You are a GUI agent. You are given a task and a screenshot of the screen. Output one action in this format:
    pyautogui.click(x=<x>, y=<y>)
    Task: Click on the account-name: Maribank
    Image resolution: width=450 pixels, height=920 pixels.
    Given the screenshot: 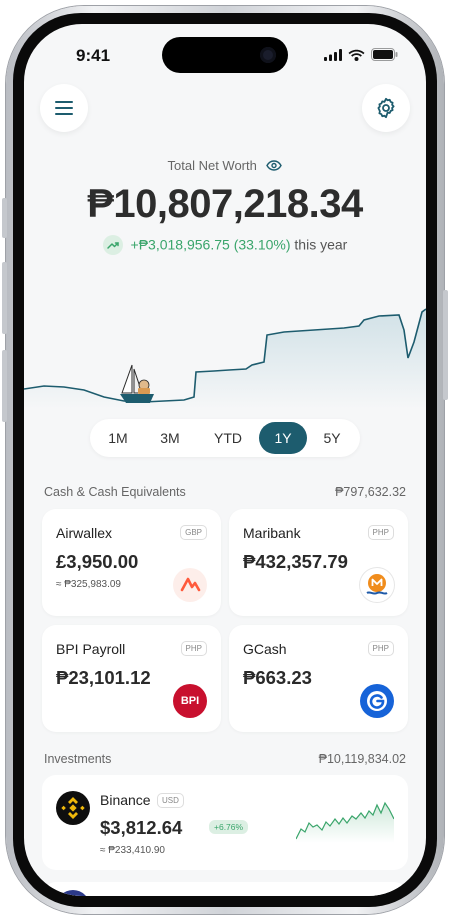 What is the action you would take?
    pyautogui.click(x=272, y=533)
    